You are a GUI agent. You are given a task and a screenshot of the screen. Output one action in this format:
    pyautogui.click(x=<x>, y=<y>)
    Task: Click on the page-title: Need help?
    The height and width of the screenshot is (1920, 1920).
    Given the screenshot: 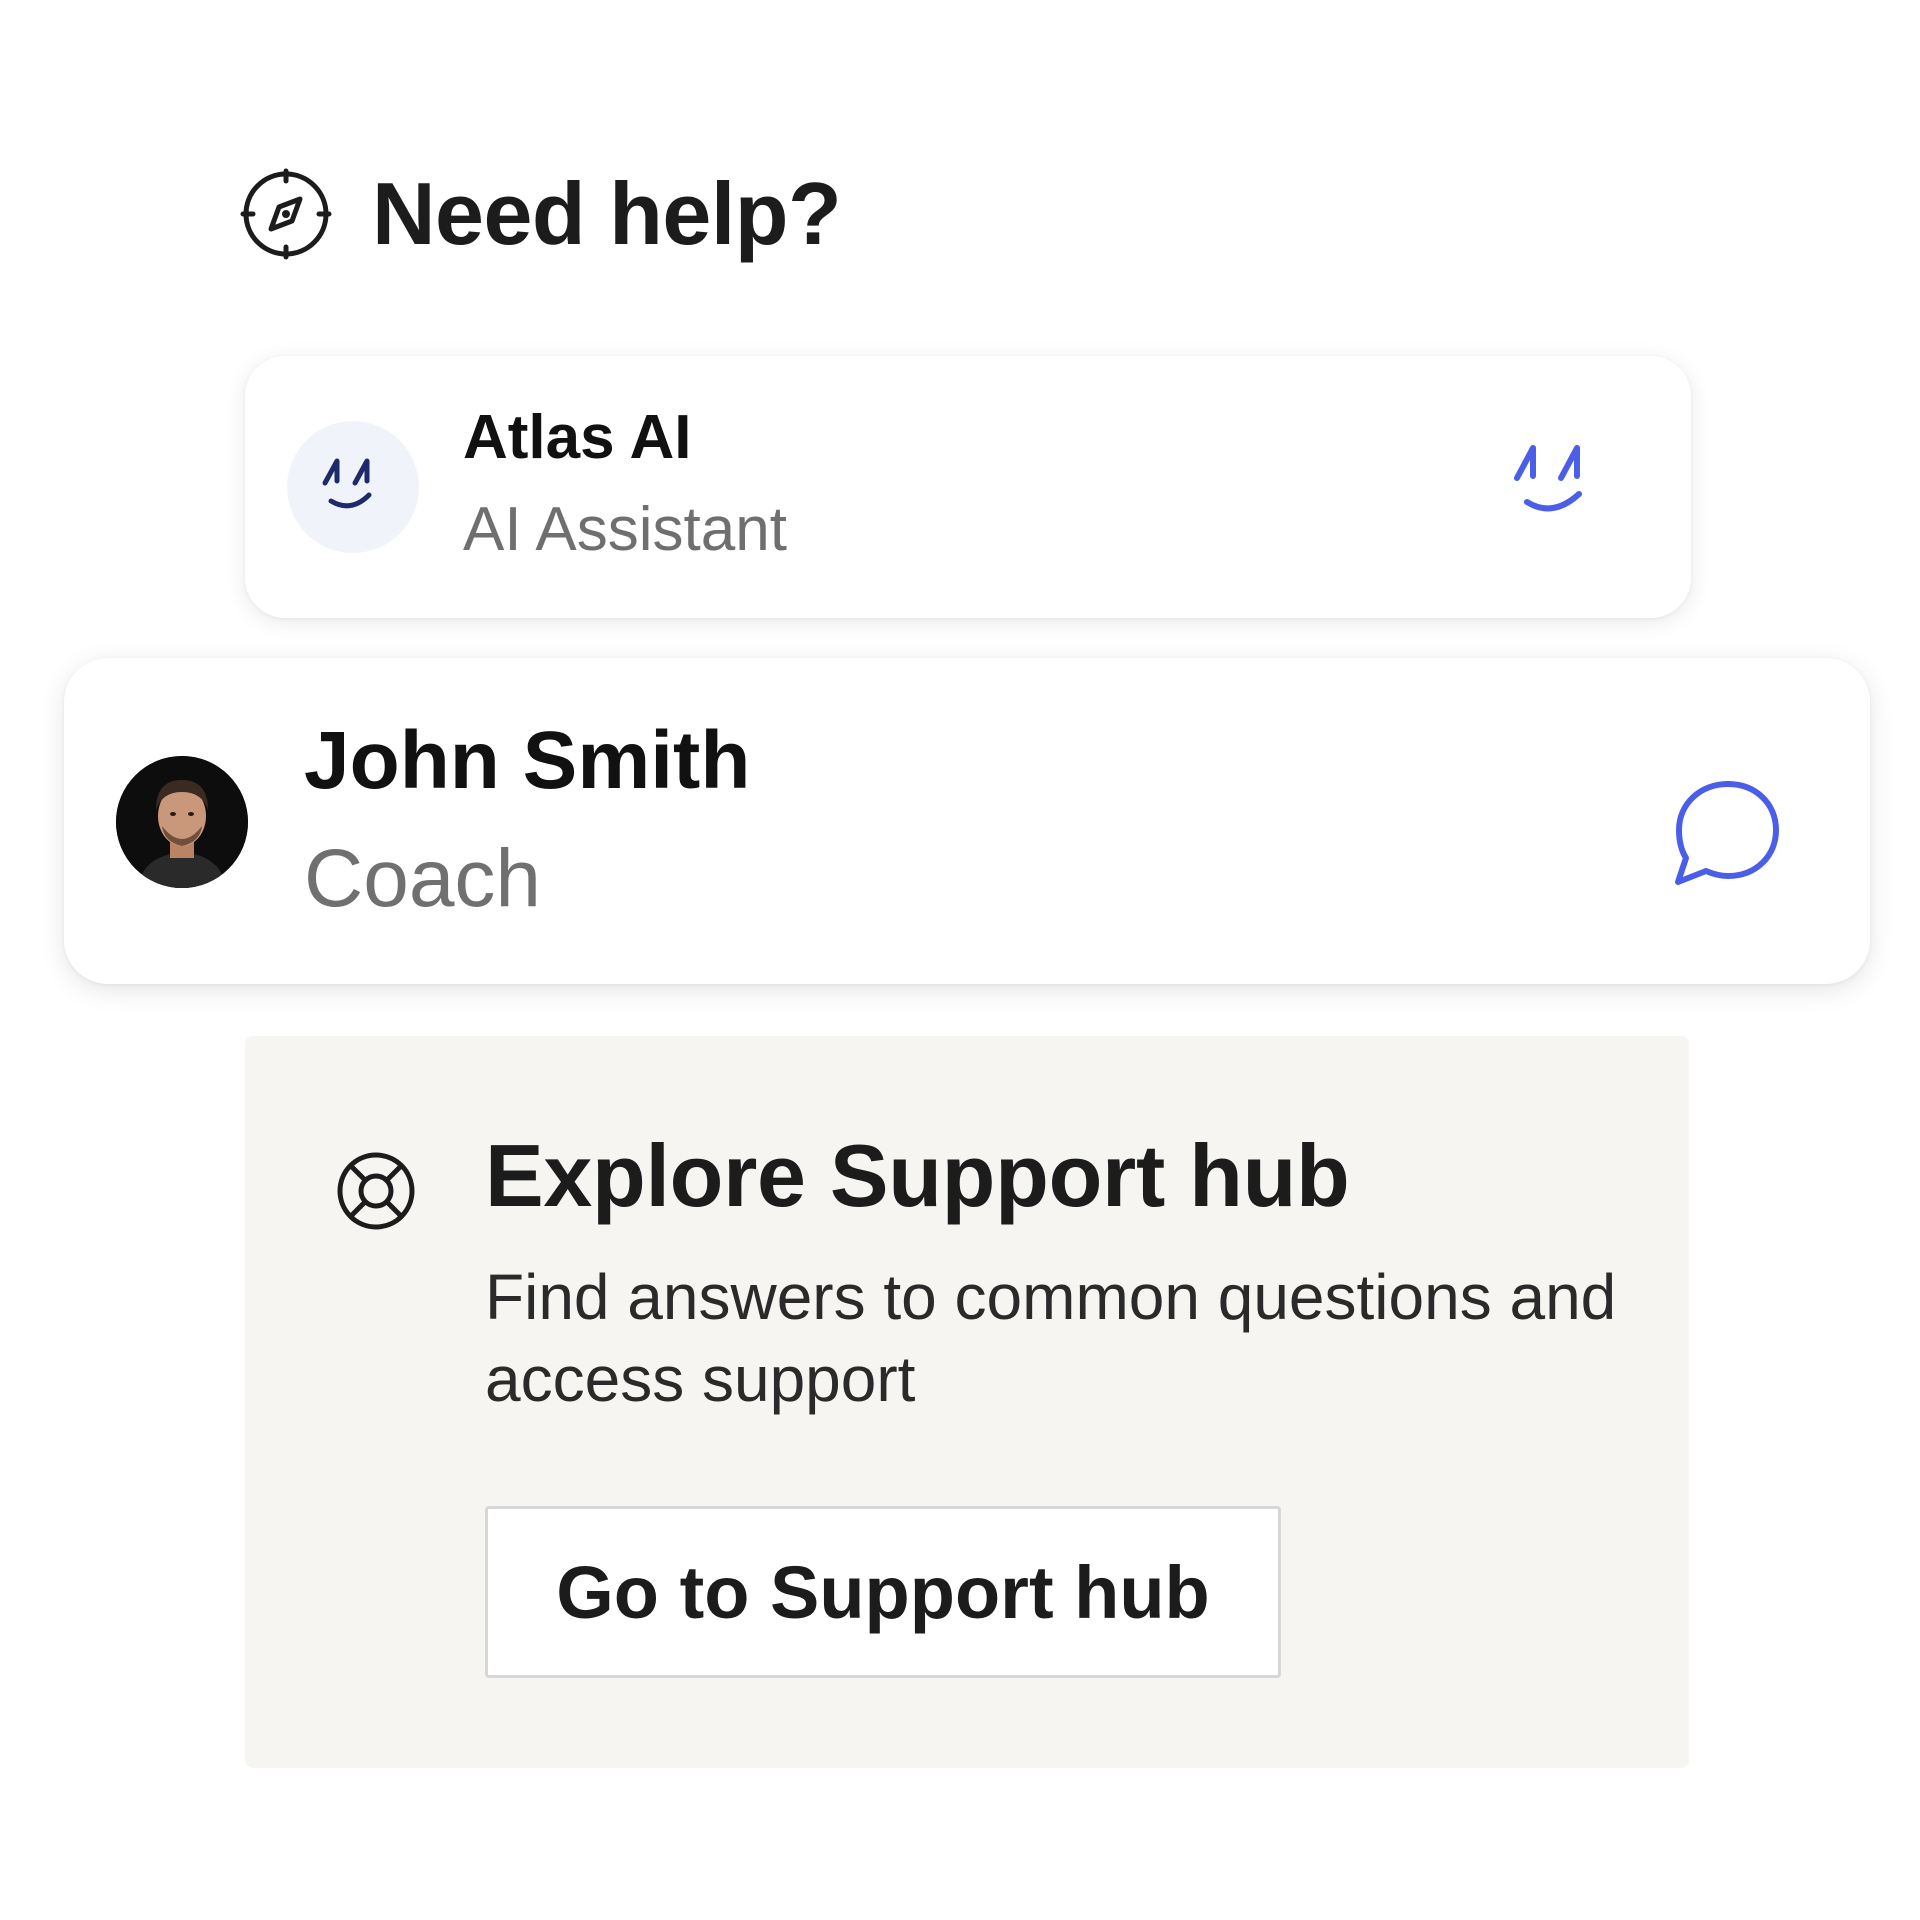 What is the action you would take?
    pyautogui.click(x=607, y=213)
    